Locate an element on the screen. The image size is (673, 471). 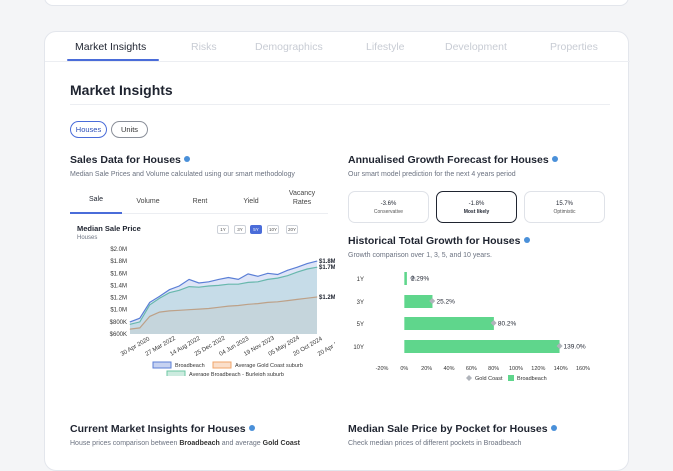
forecast-conservative: -3.6% Conservative is located at coordinates (388, 207).